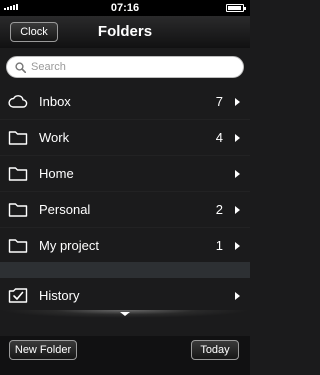 The image size is (320, 375). What do you see at coordinates (125, 138) in the screenshot?
I see `folder-row-work: Work 4` at bounding box center [125, 138].